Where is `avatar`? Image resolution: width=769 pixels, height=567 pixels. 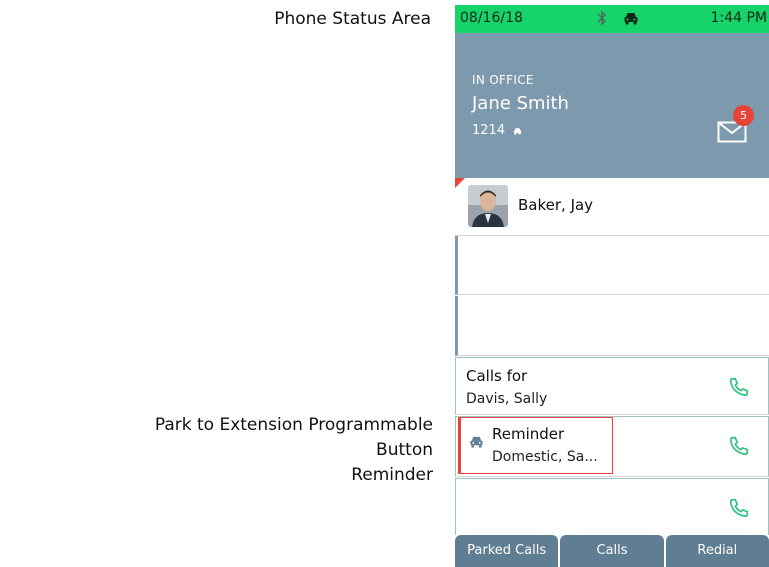
avatar is located at coordinates (488, 206).